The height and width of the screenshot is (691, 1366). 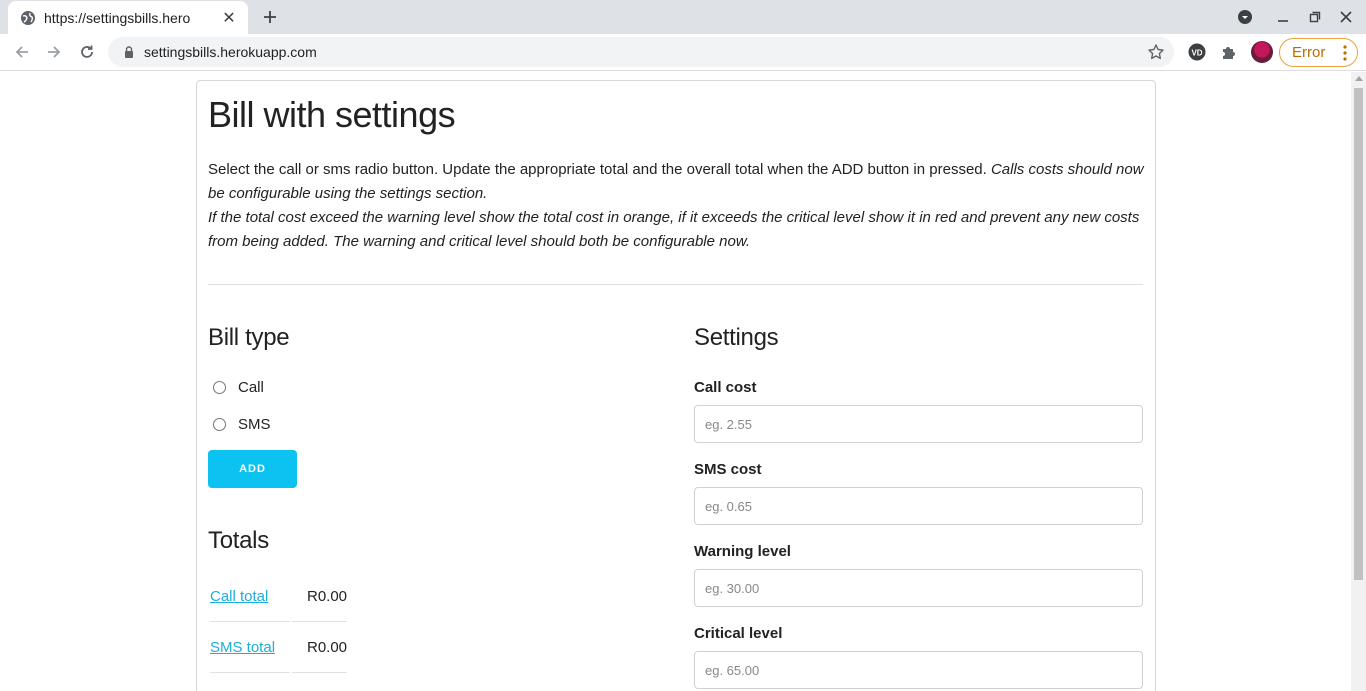 I want to click on globe-icon, so click(x=28, y=18).